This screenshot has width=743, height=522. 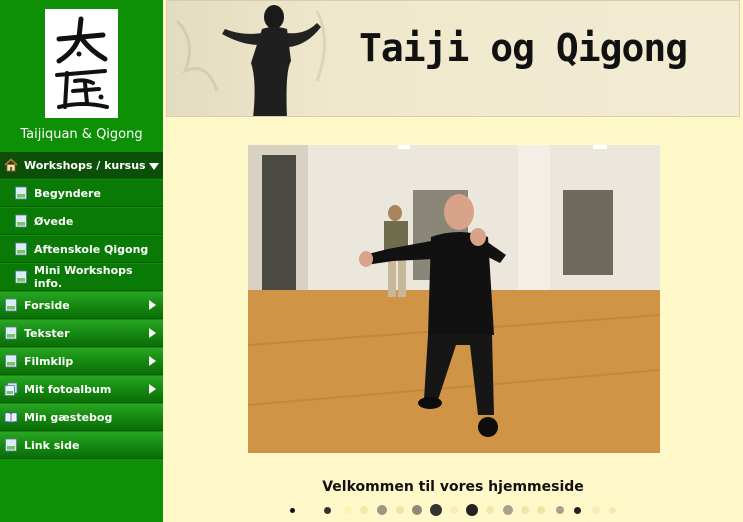 I want to click on nav-item-gaestebog: Min gæstebog, so click(x=81, y=417).